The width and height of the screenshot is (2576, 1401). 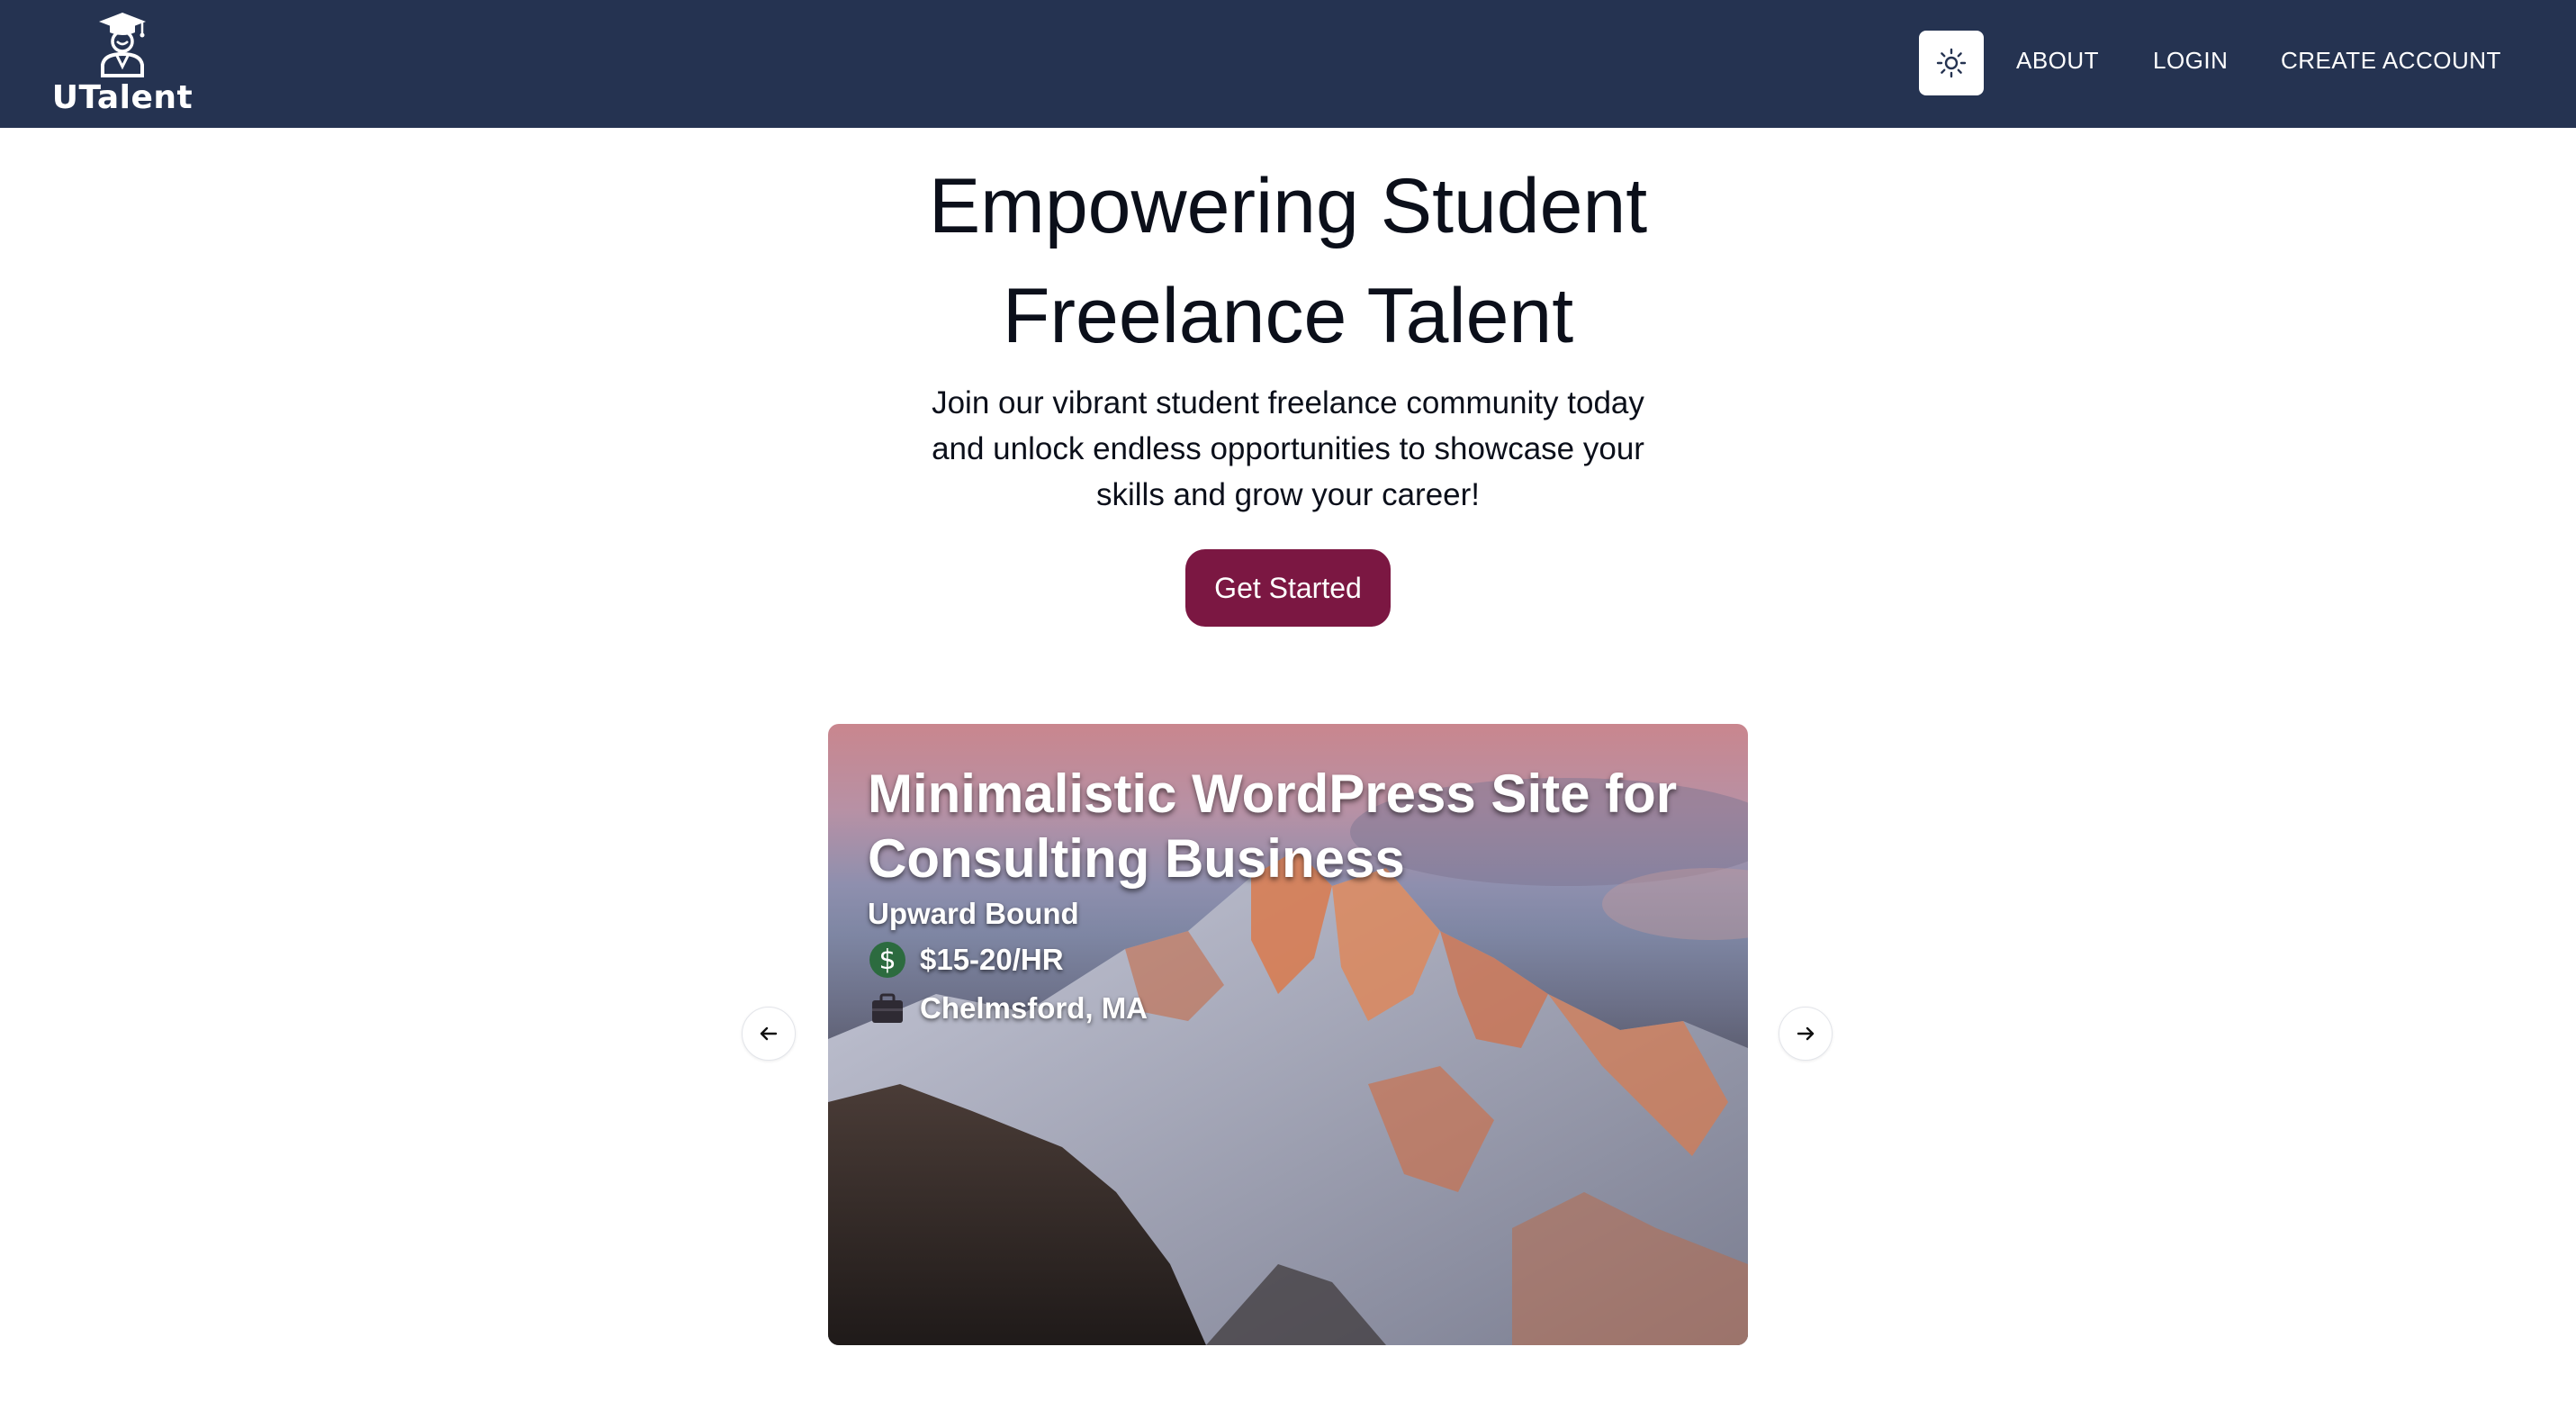 What do you see at coordinates (1288, 261) in the screenshot?
I see `hero-title: Empowering Student Freelance Talent` at bounding box center [1288, 261].